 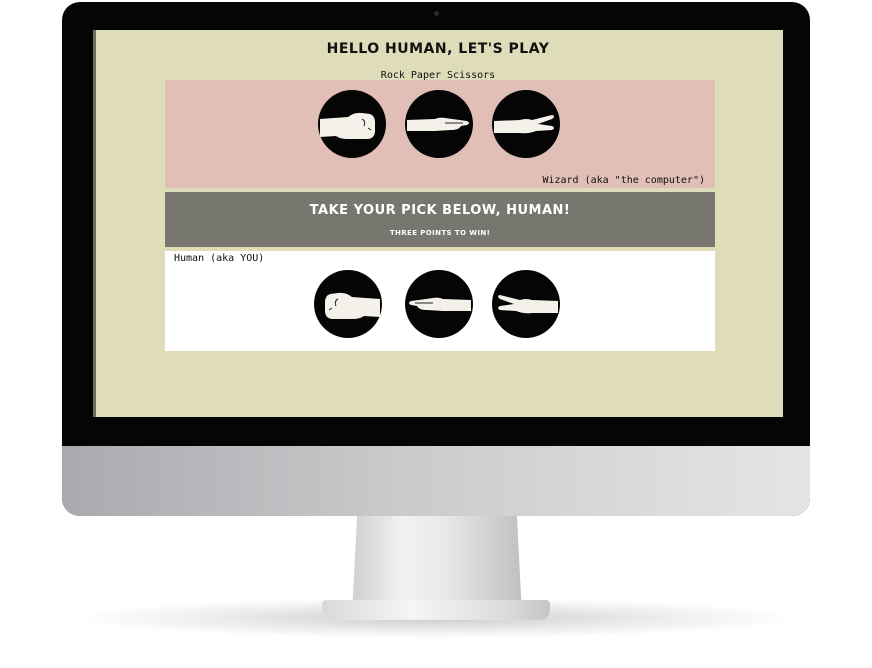 What do you see at coordinates (440, 233) in the screenshot?
I see `banner-subheading: Three points to win!` at bounding box center [440, 233].